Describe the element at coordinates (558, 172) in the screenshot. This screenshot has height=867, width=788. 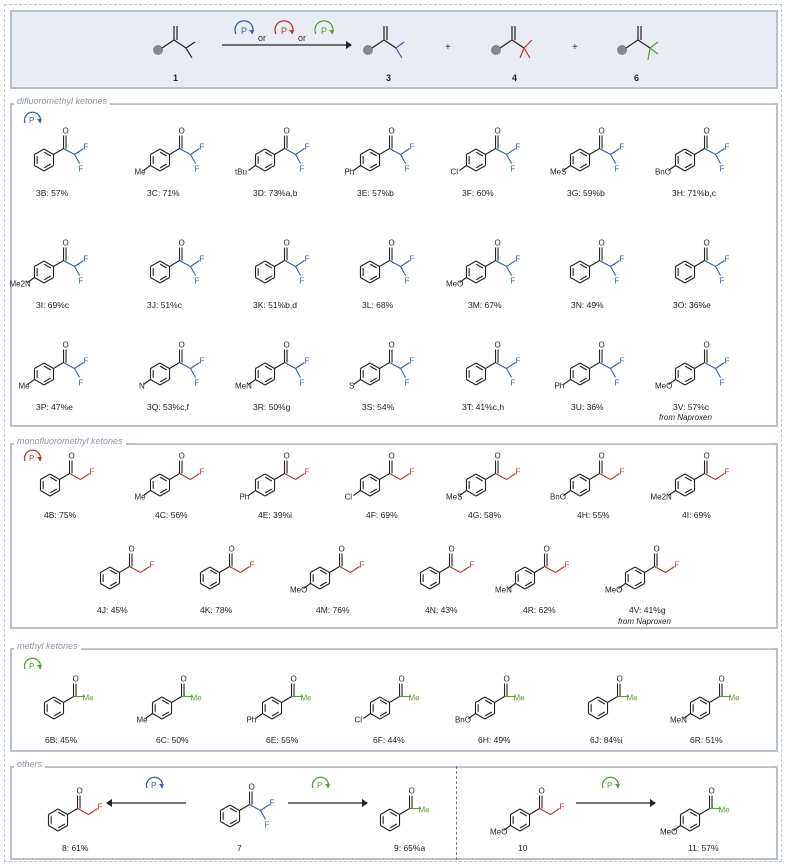
I see `substituent-label: MeS` at that location.